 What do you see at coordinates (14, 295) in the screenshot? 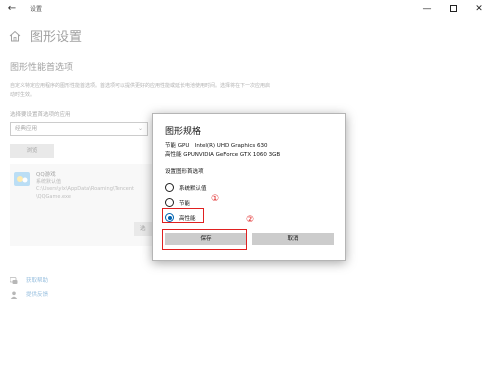
I see `feedback-icon` at bounding box center [14, 295].